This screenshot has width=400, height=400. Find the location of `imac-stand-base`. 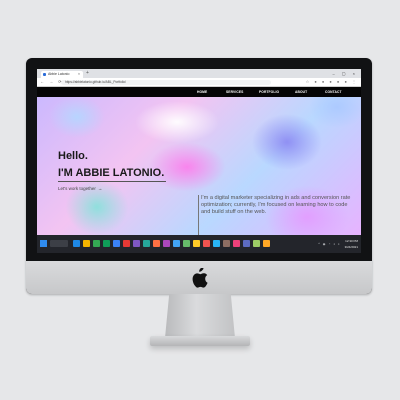

imac-stand-base is located at coordinates (200, 341).